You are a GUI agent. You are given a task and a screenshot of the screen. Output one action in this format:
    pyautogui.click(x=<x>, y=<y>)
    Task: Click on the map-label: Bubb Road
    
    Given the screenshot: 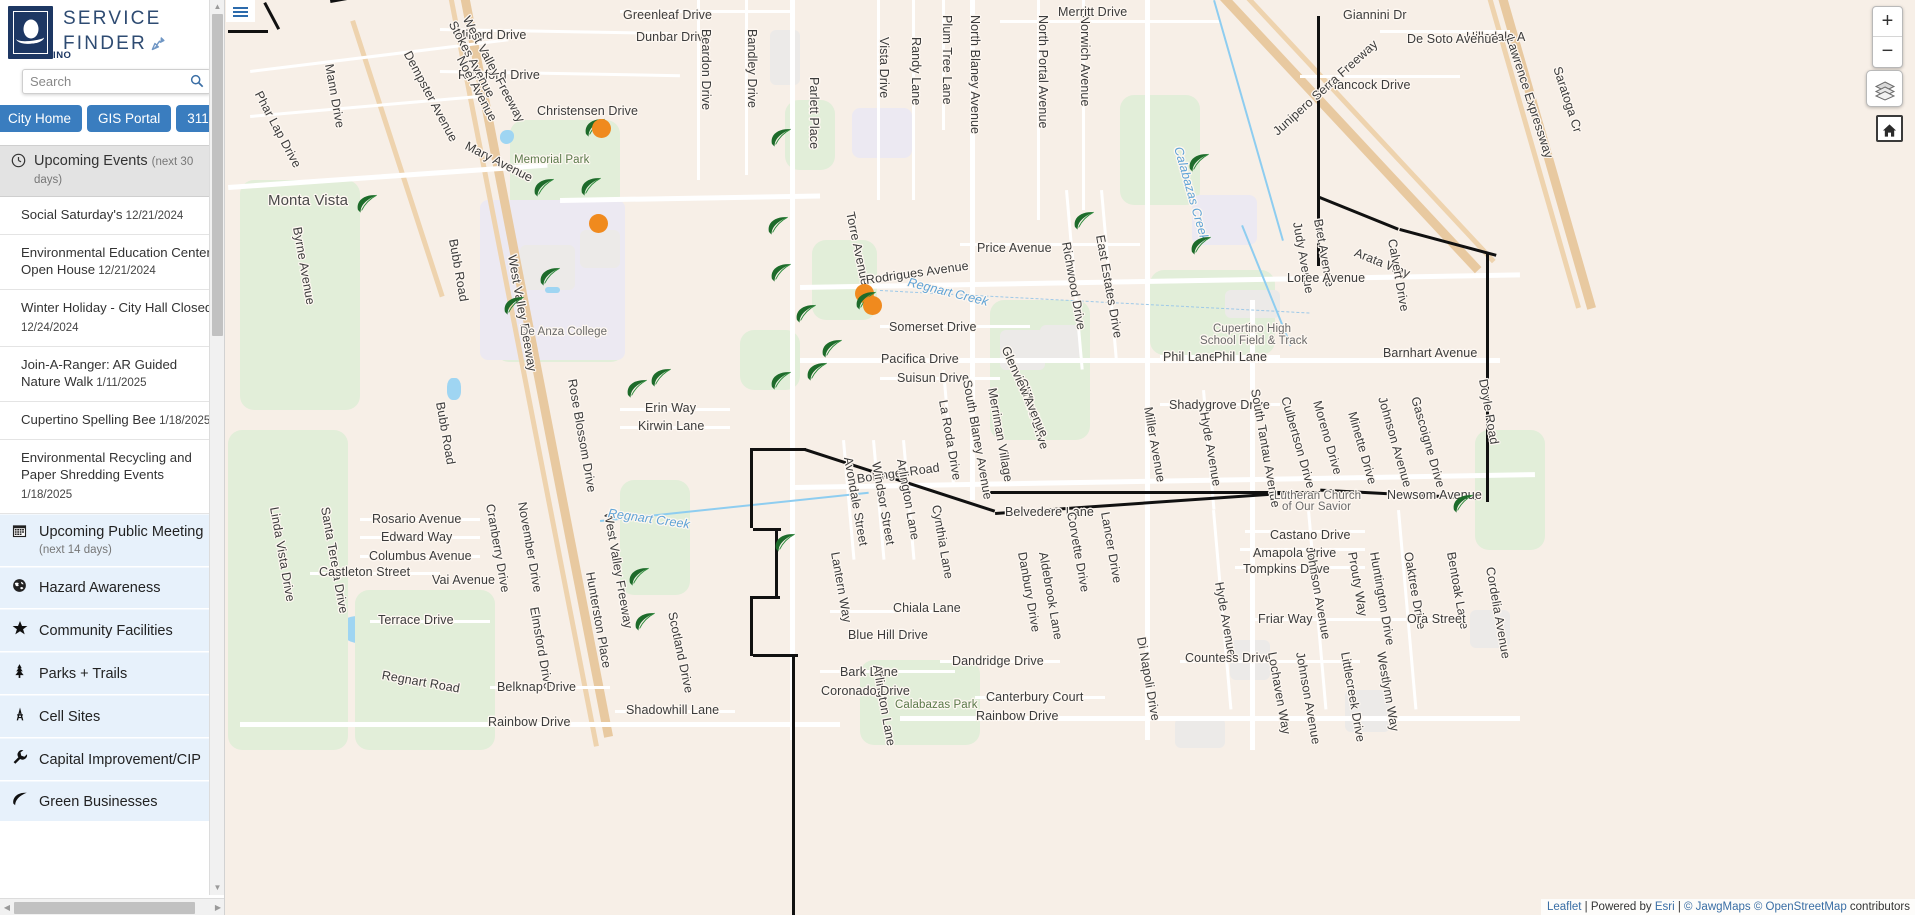 What is the action you would take?
    pyautogui.click(x=458, y=270)
    